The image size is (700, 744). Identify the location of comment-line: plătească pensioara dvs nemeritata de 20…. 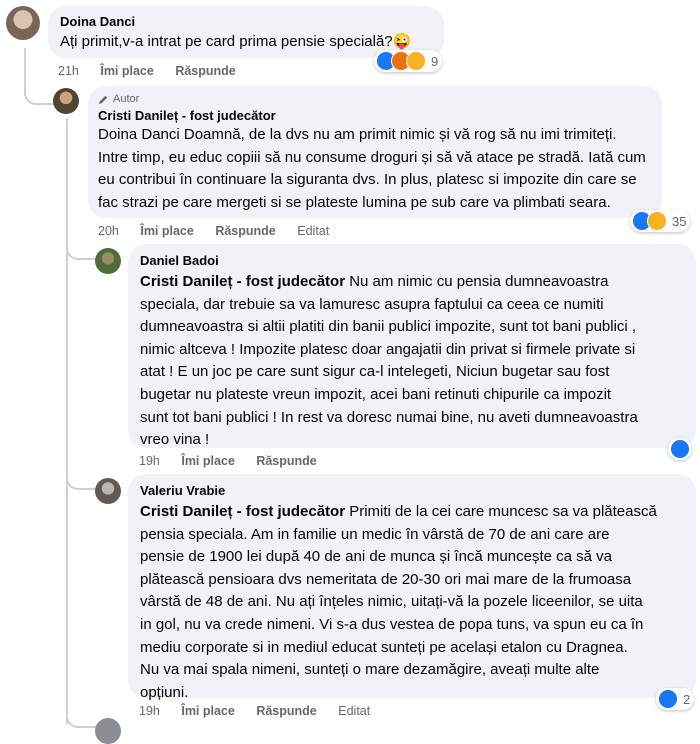
(386, 579).